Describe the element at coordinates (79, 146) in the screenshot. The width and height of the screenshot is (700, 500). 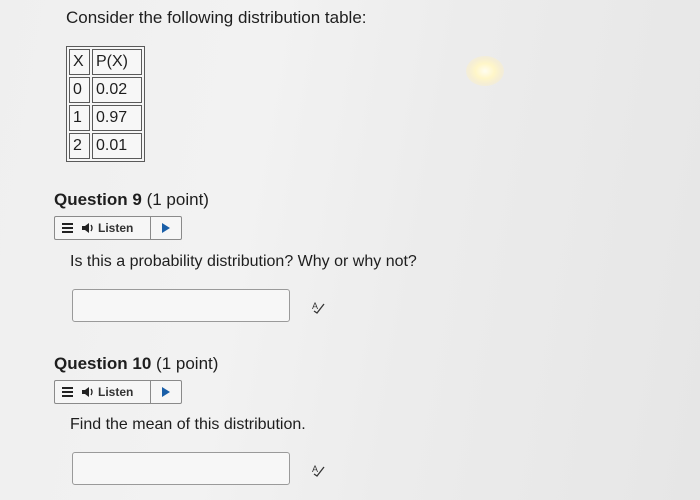
I see `table-cell: 2` at that location.